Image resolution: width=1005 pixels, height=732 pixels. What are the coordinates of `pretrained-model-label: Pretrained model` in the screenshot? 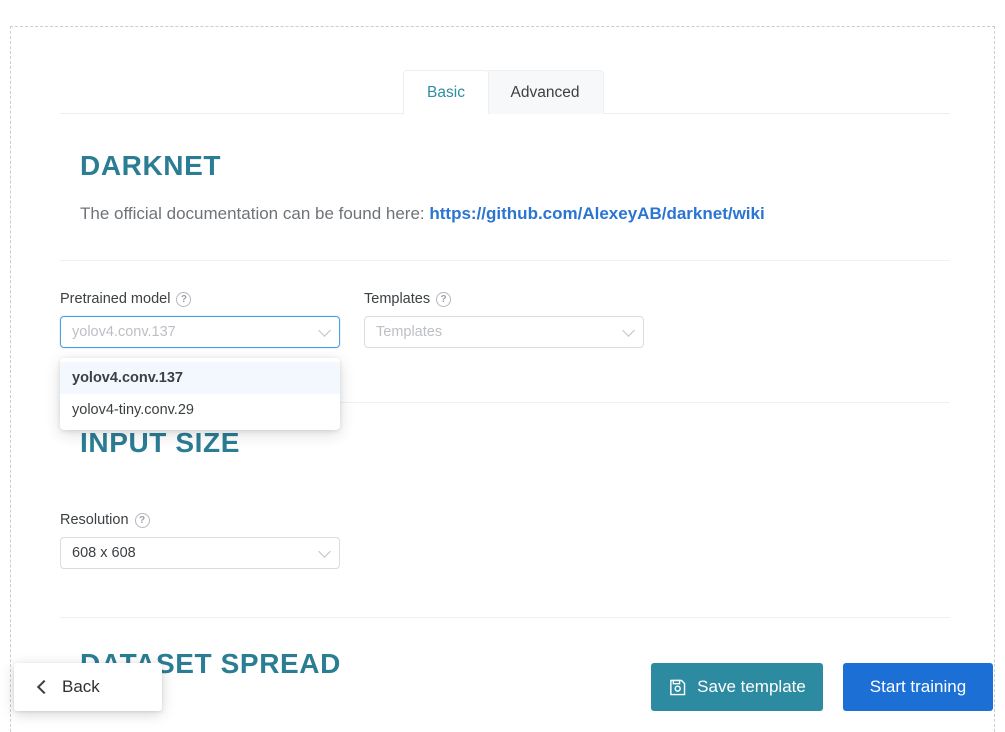 It's located at (115, 299).